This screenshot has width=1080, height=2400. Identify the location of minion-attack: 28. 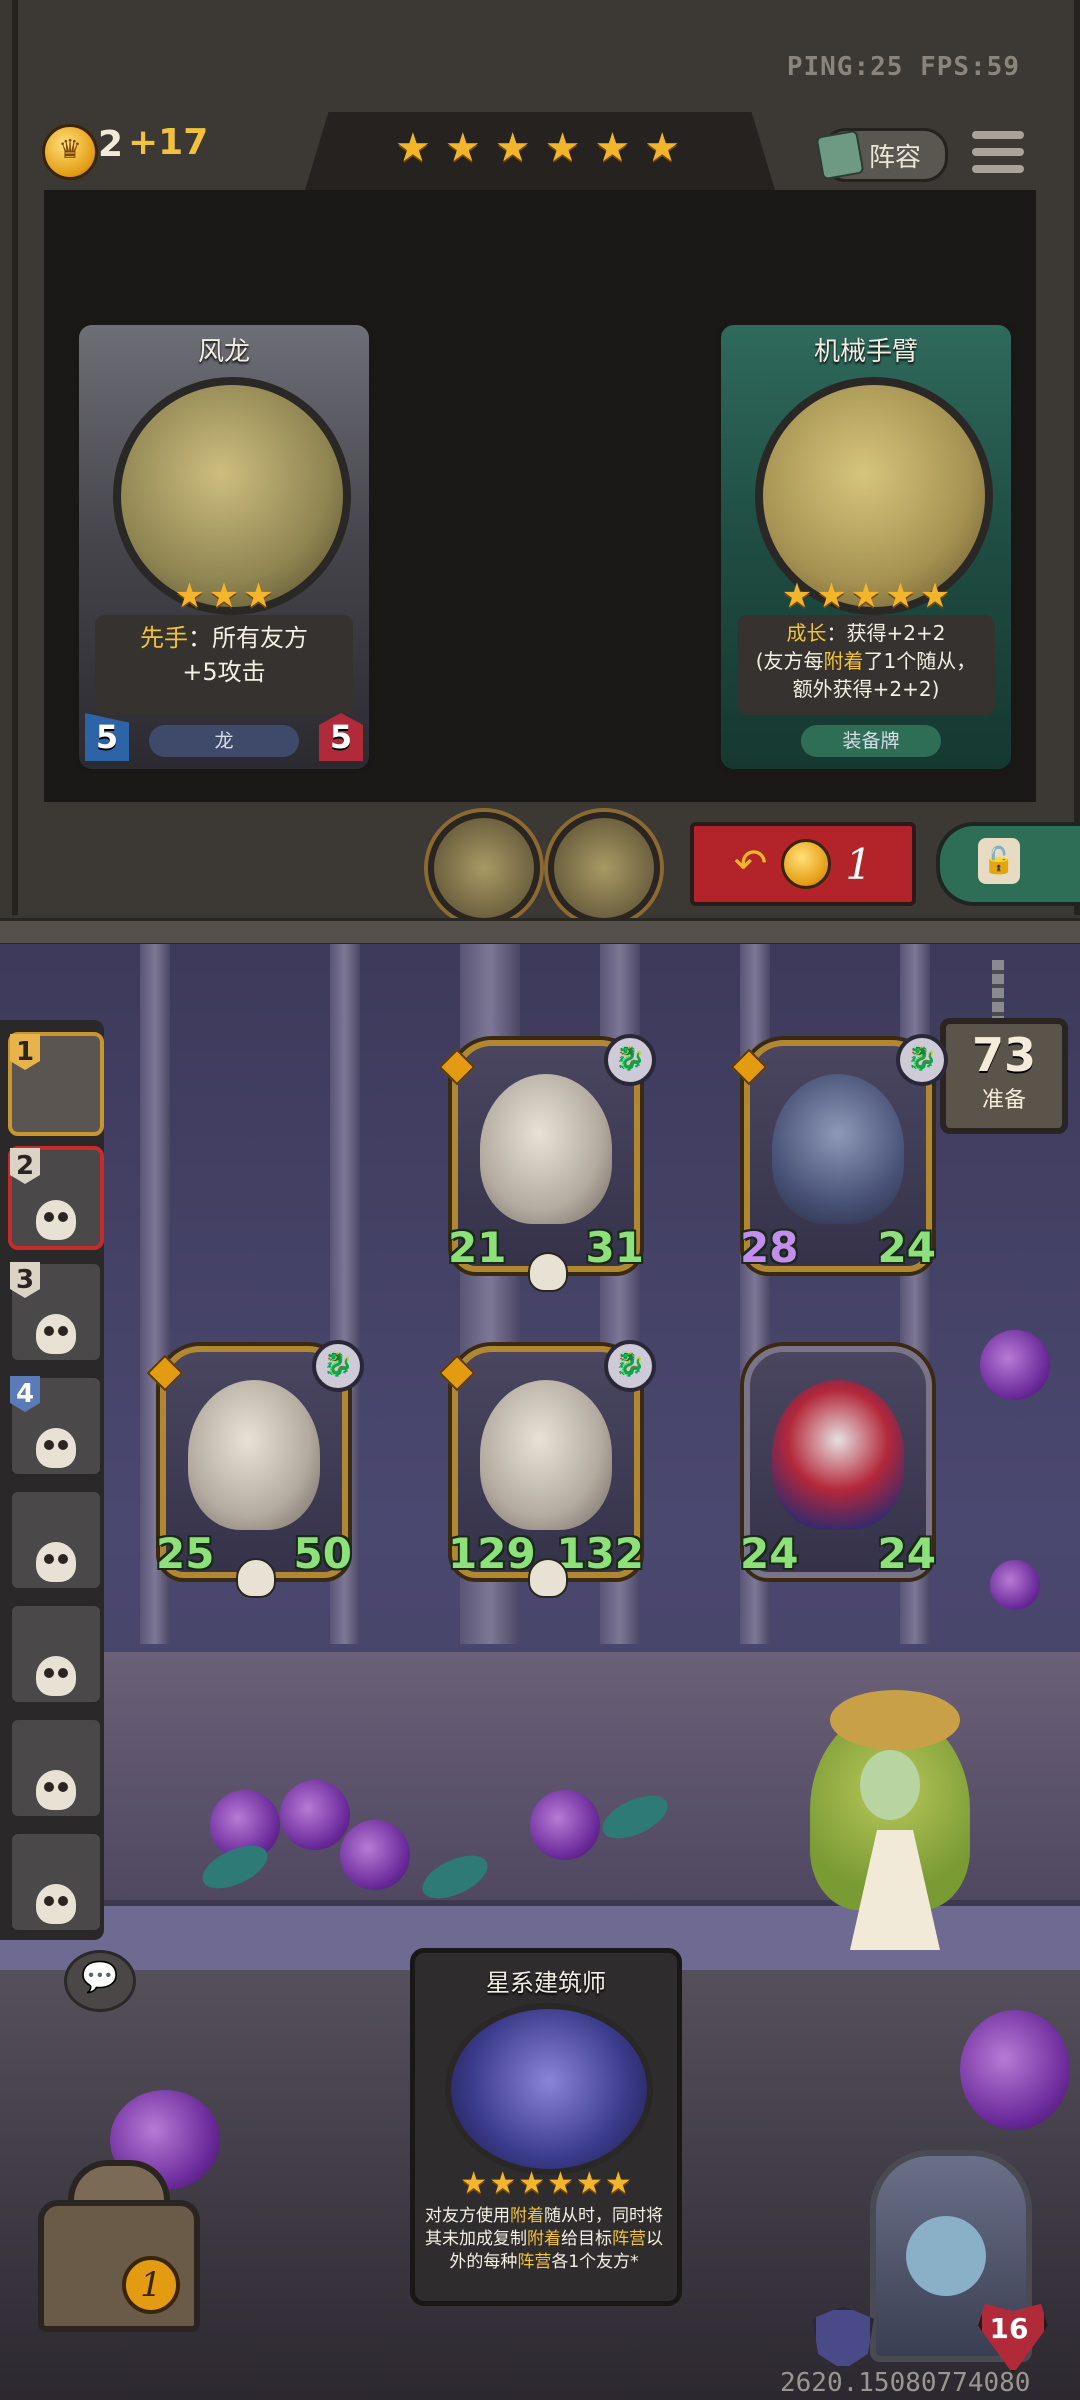
(769, 1247).